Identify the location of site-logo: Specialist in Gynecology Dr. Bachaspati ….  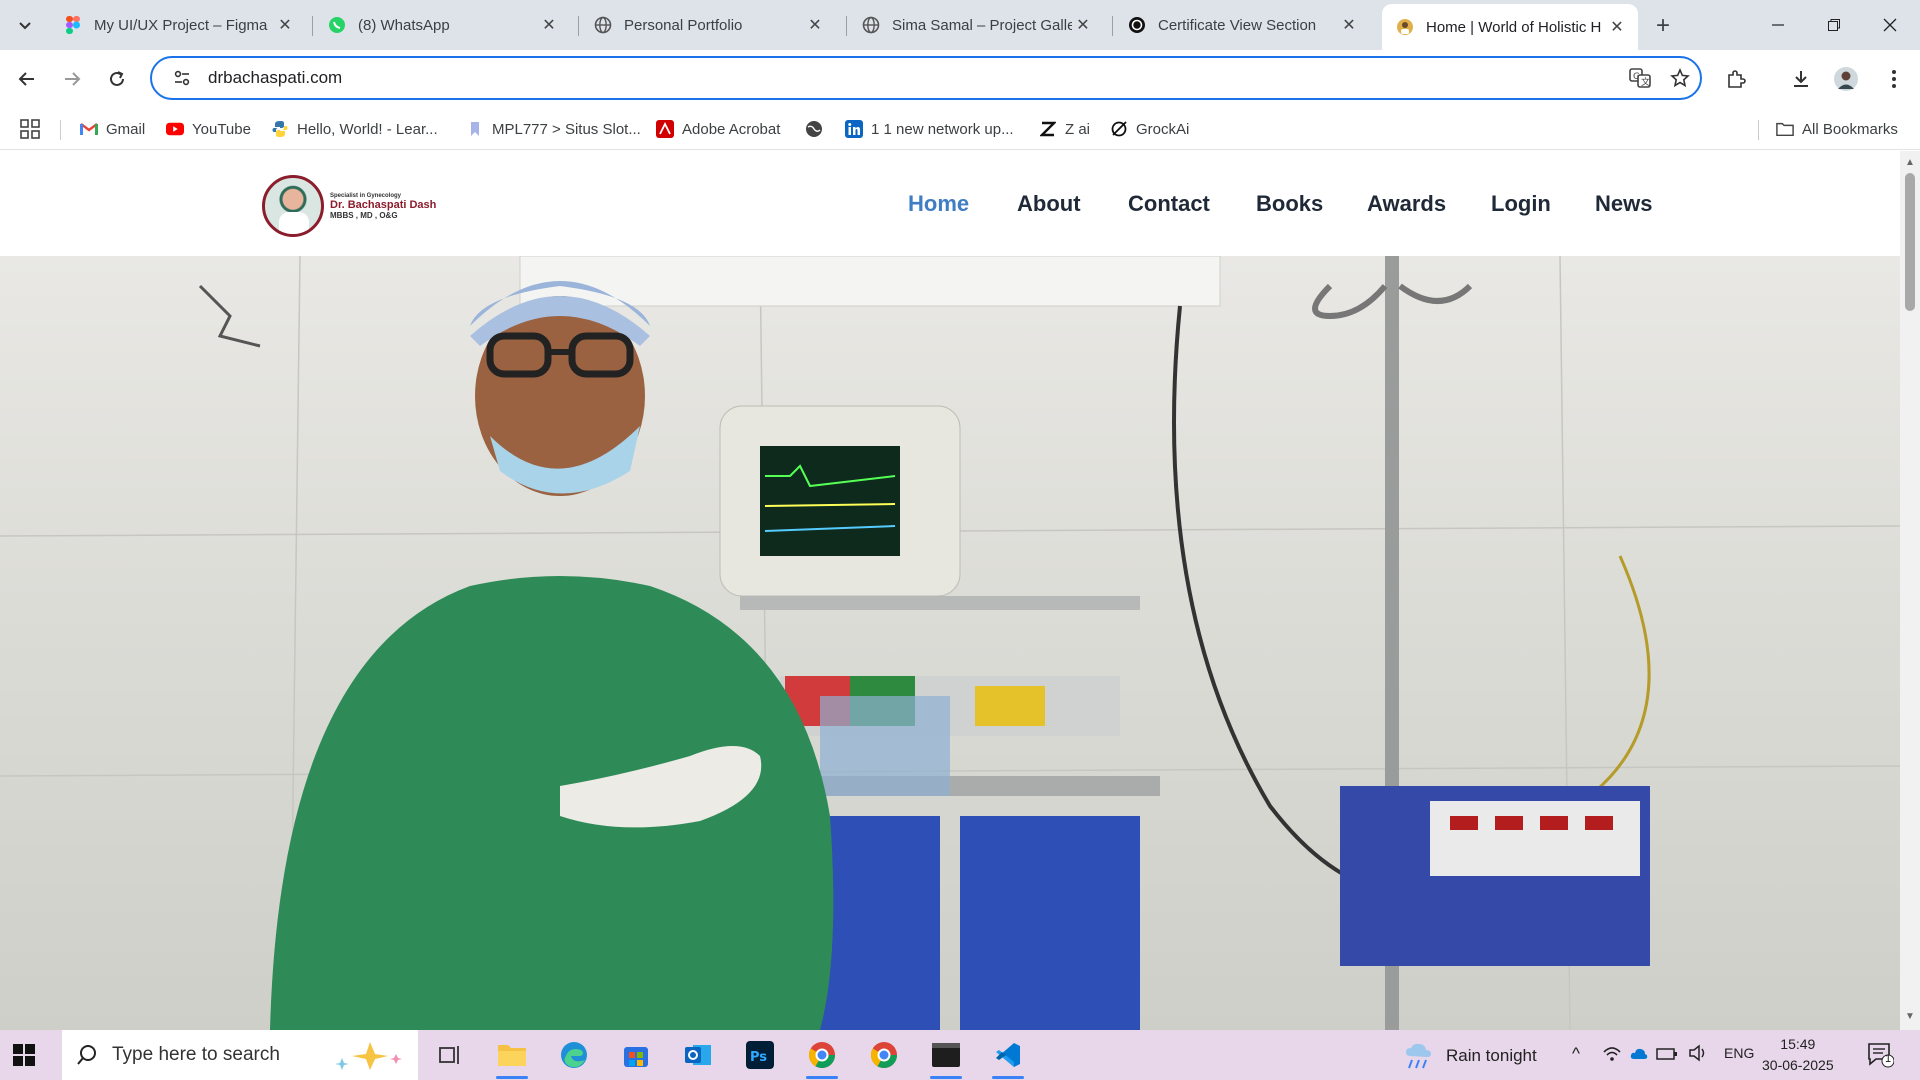
(349, 206).